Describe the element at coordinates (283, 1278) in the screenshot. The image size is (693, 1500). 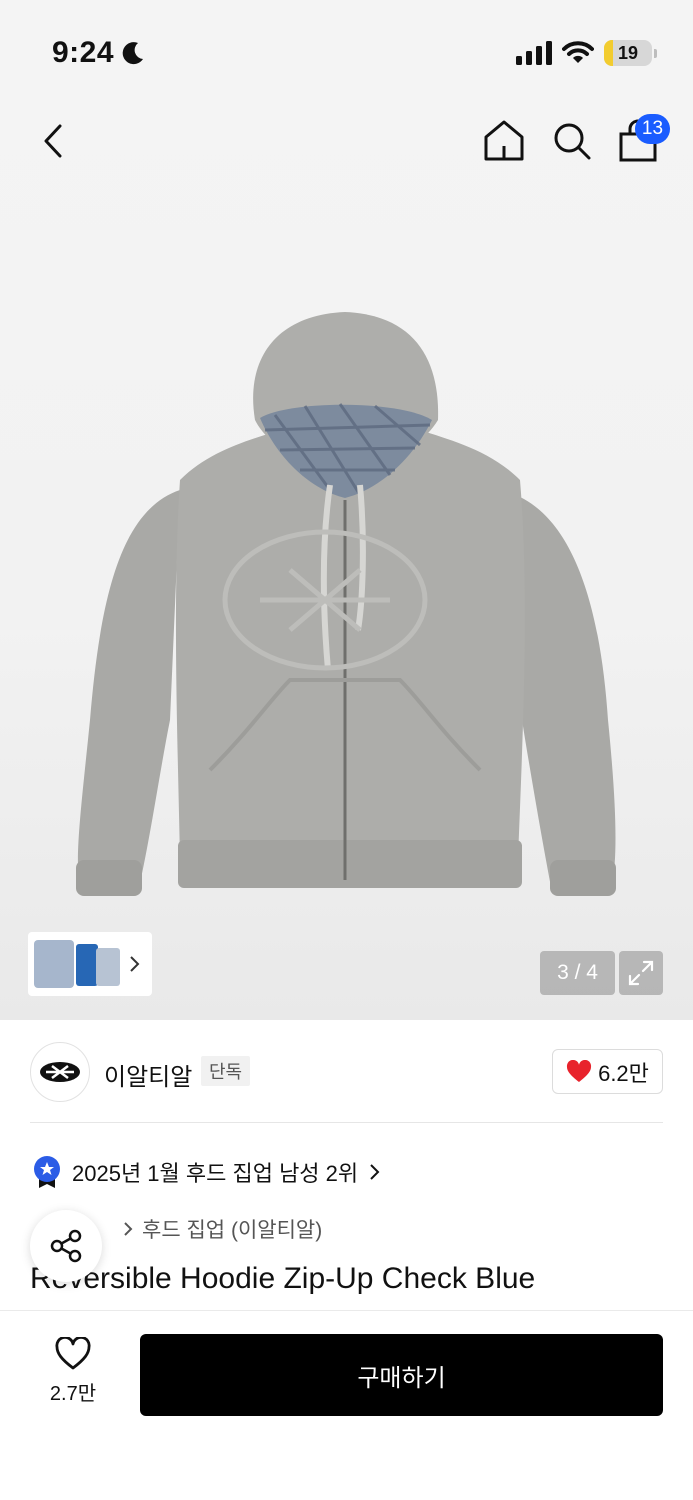
I see `product-title: Reversible Hoodie Zip-Up Check Blue` at that location.